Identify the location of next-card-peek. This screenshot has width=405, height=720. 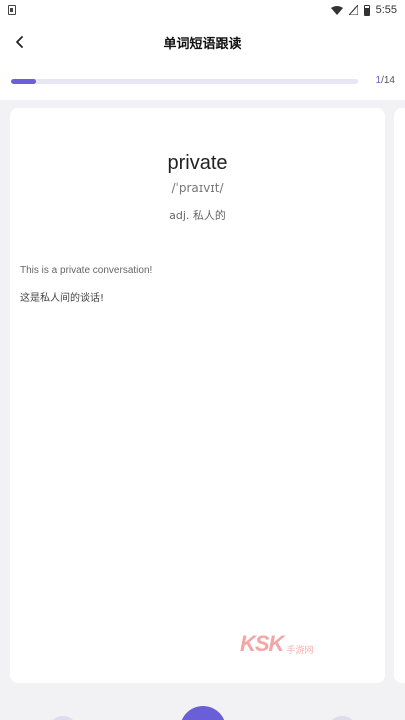
(399, 395).